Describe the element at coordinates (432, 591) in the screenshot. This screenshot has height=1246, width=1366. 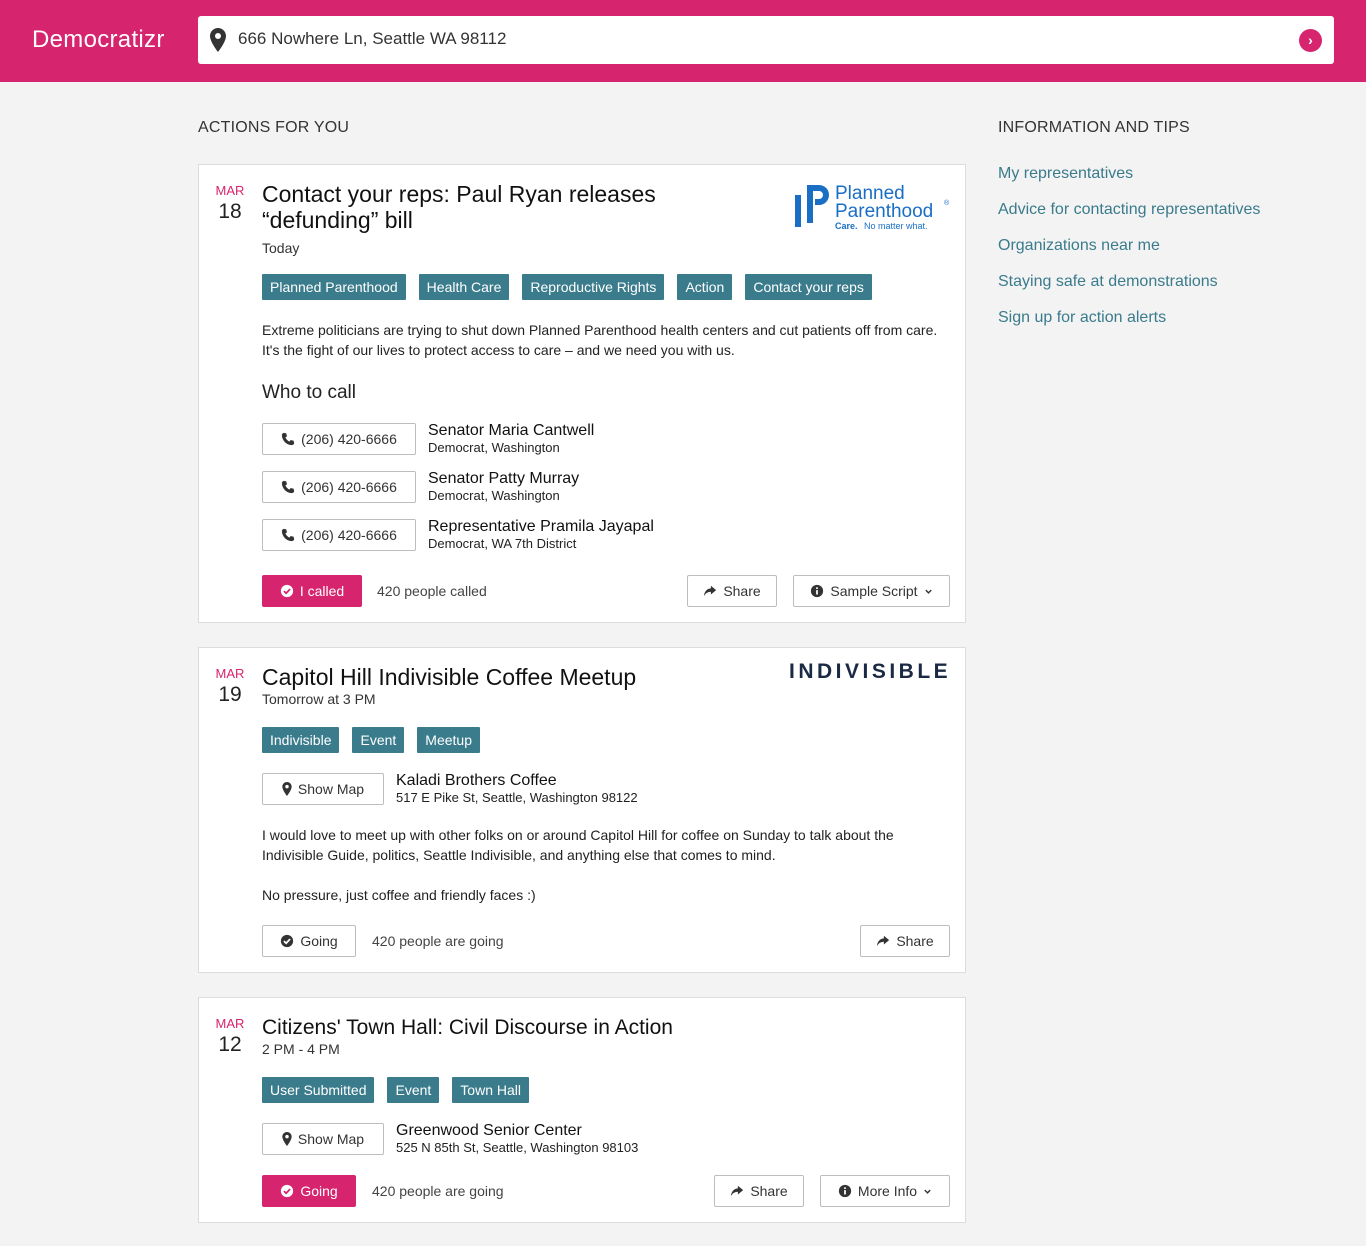
I see `called-count: 420 people called` at that location.